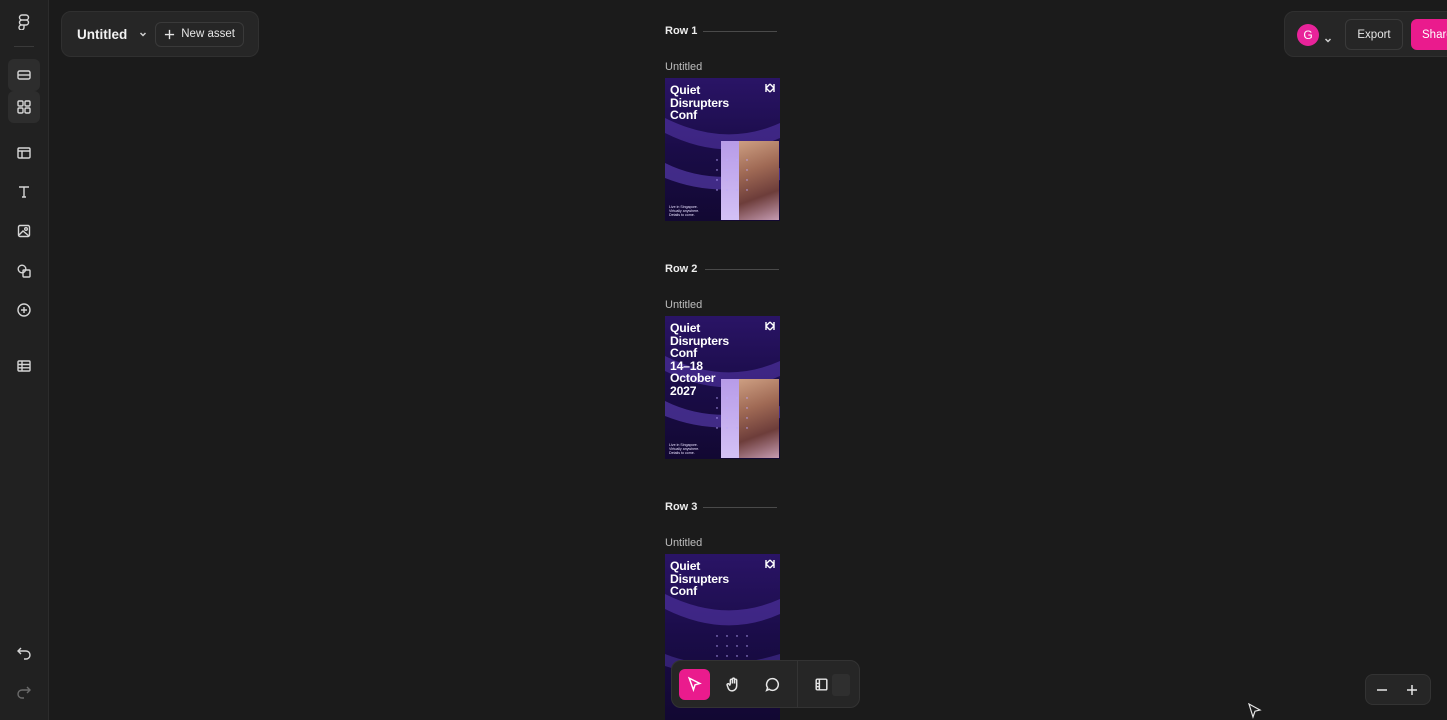 The image size is (1447, 720). I want to click on comment-tool-icon, so click(772, 684).